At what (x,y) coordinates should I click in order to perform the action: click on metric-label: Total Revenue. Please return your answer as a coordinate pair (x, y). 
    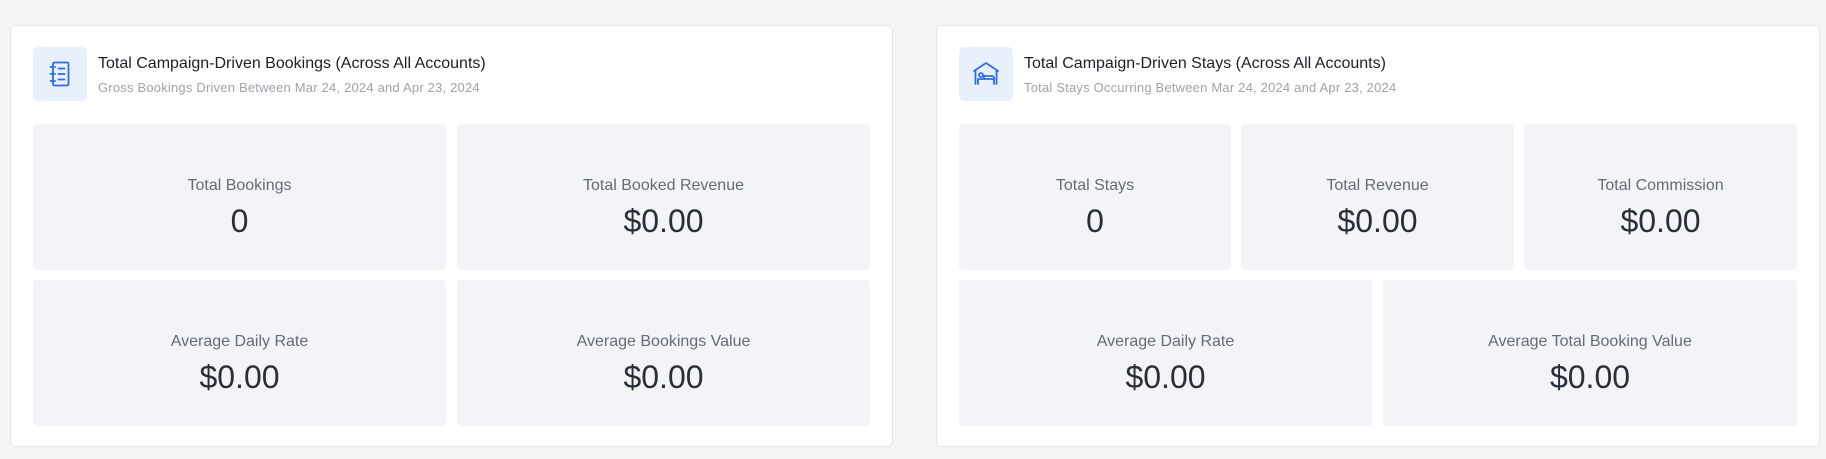
    Looking at the image, I should click on (1377, 185).